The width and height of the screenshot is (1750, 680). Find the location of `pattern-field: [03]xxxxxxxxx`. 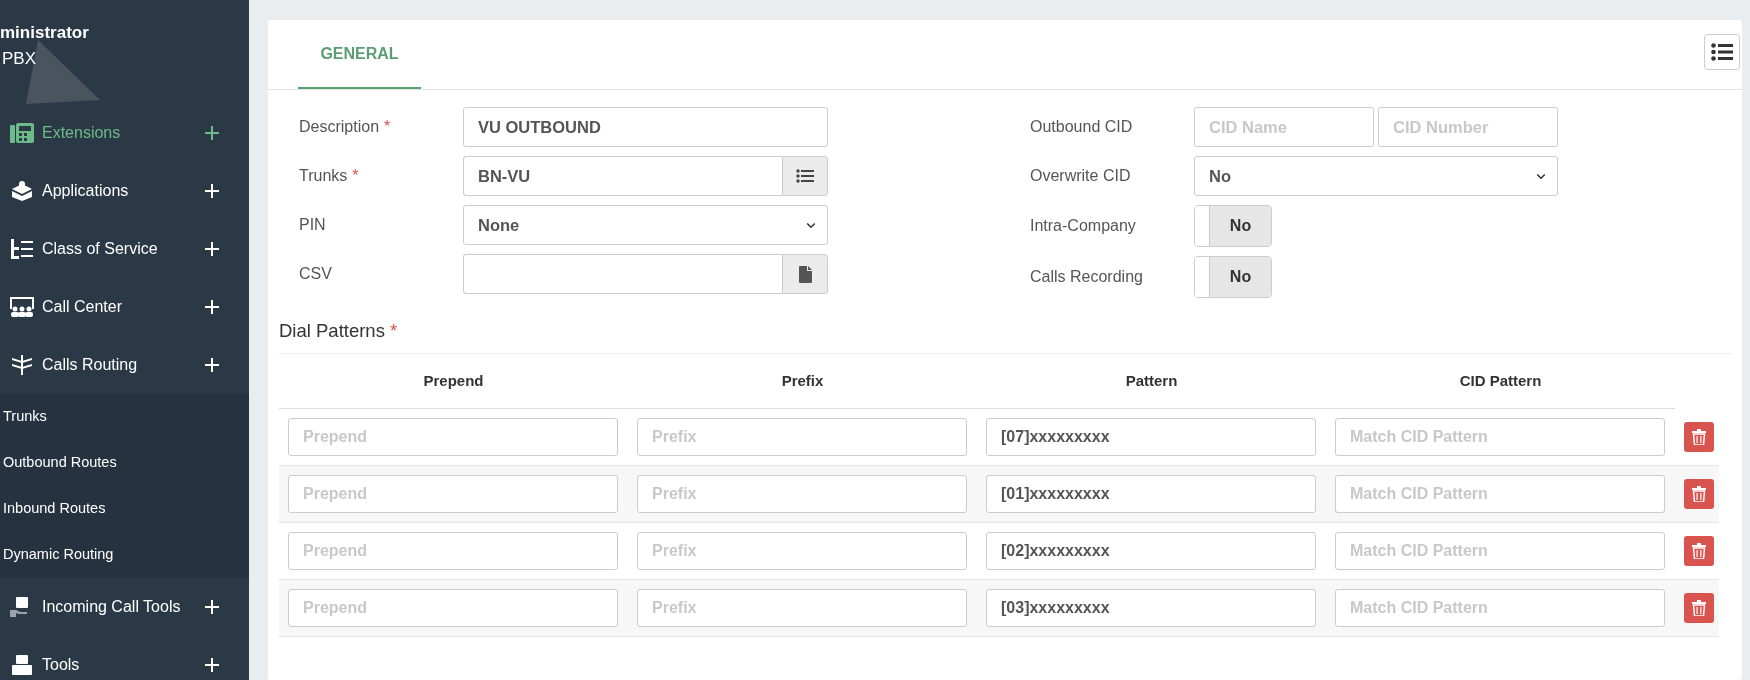

pattern-field: [03]xxxxxxxxx is located at coordinates (1151, 607).